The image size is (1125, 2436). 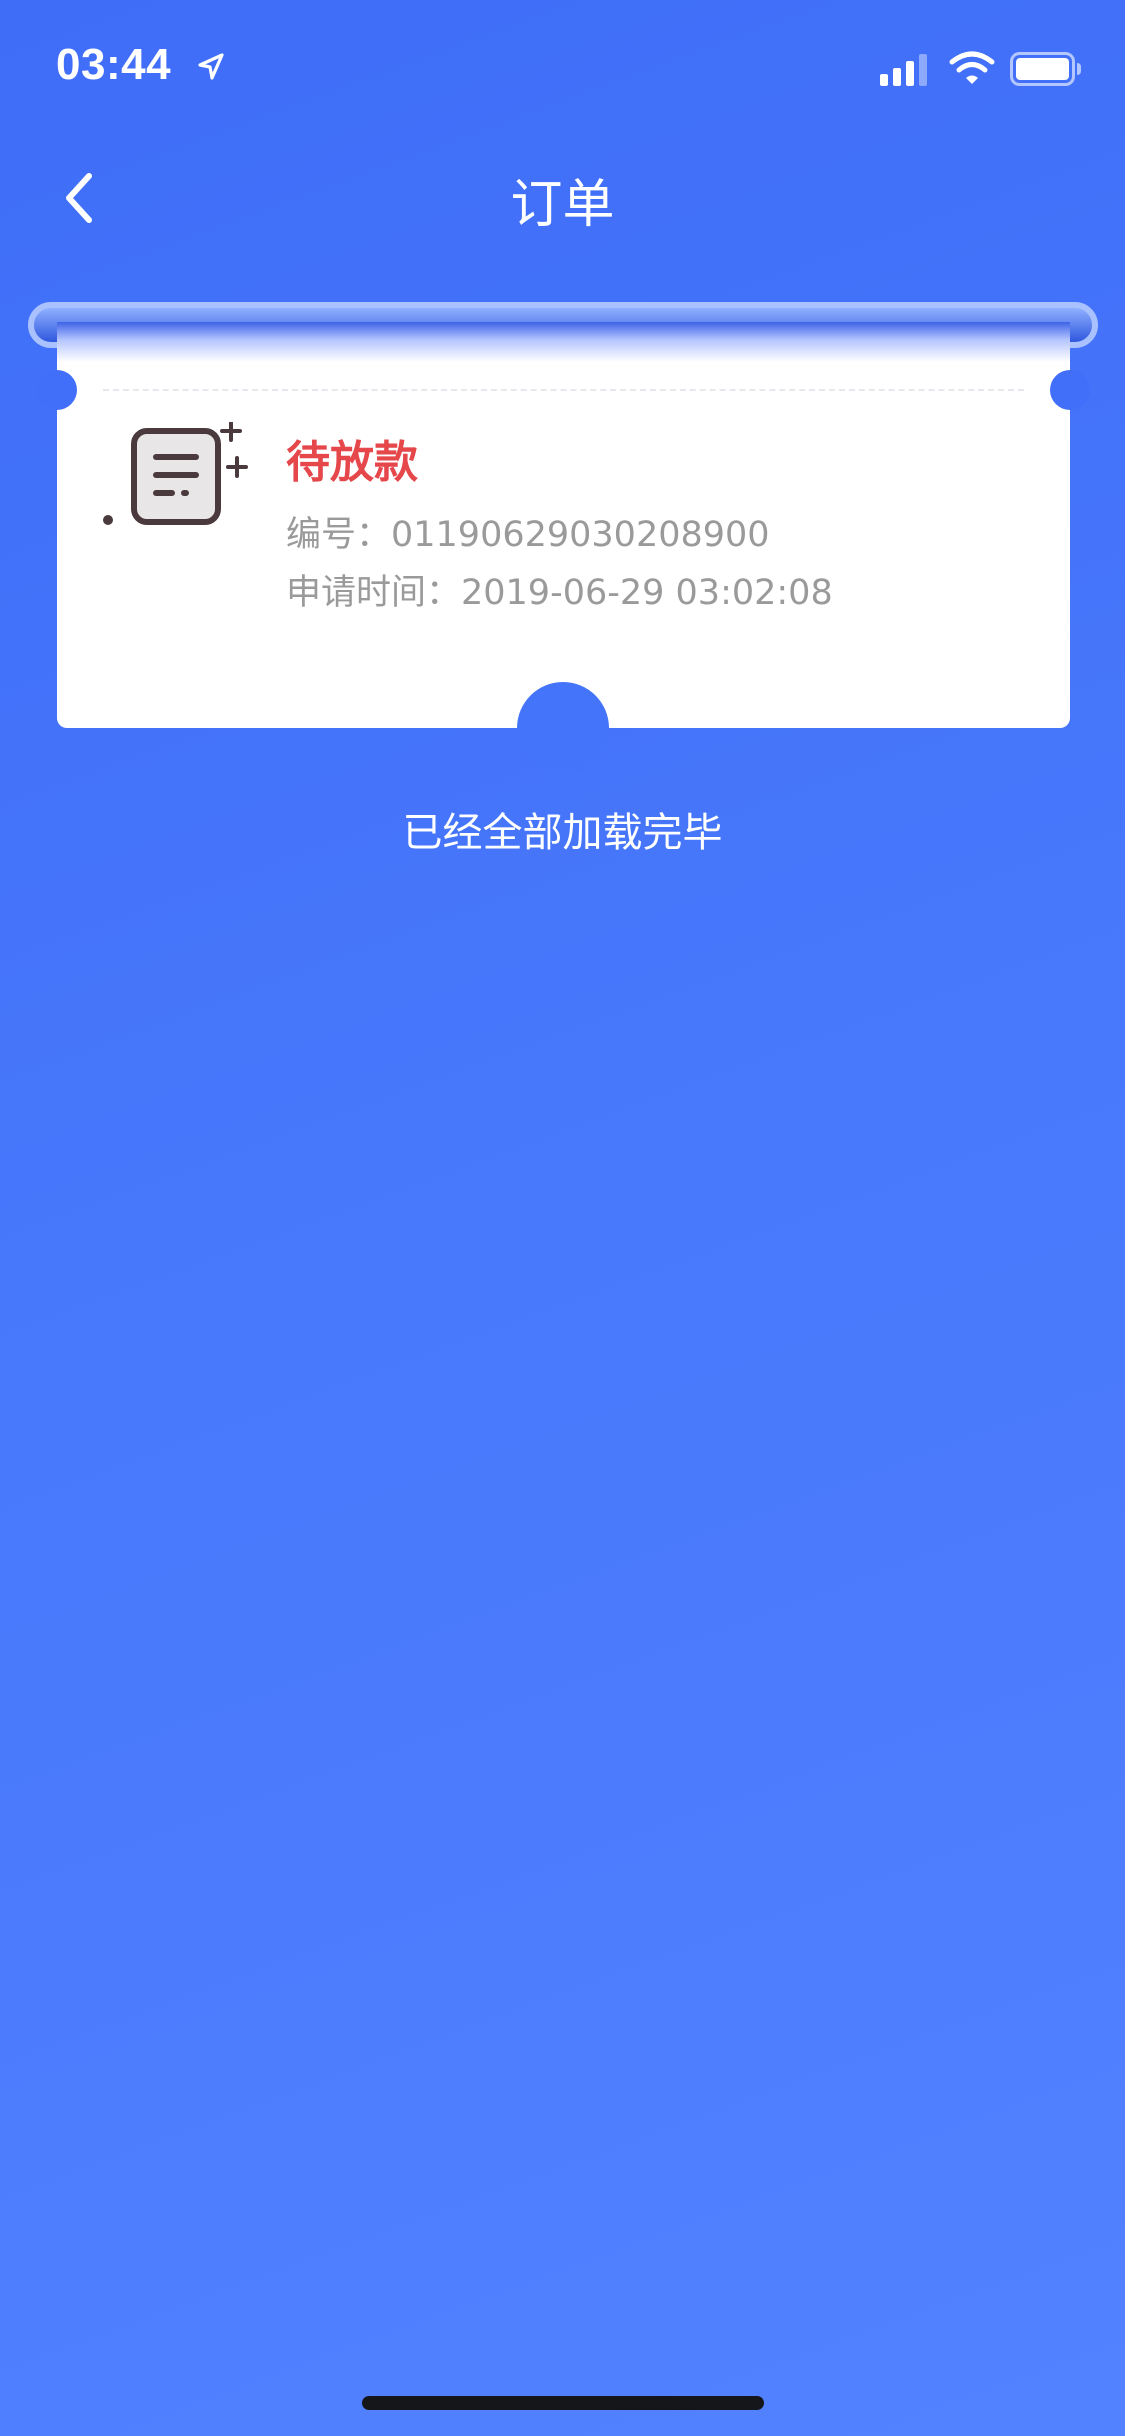 I want to click on wifi-icon, so click(x=972, y=67).